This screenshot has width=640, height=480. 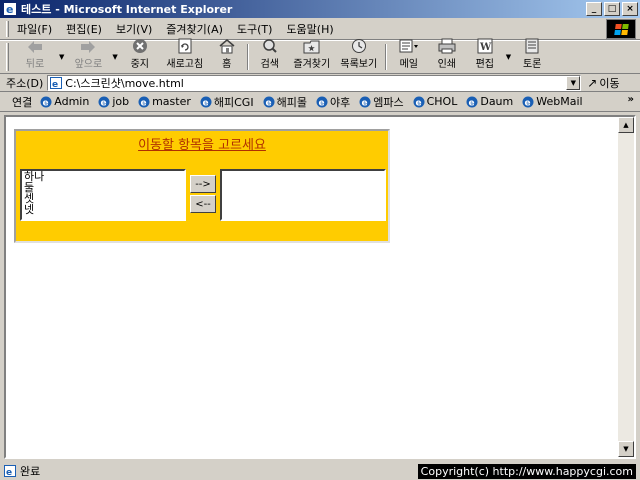 What do you see at coordinates (64, 101) in the screenshot?
I see `link-admin: e Admin` at bounding box center [64, 101].